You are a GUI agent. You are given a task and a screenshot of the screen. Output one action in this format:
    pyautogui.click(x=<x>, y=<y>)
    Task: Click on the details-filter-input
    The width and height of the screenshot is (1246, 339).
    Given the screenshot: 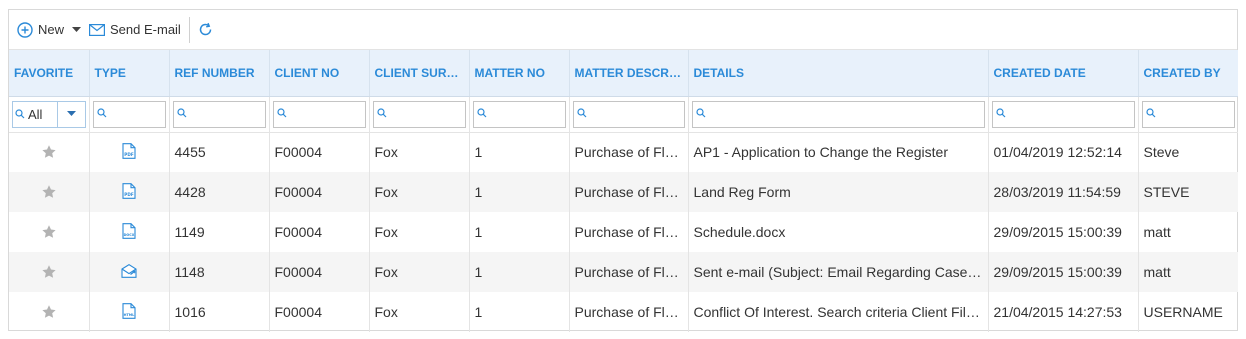 What is the action you would take?
    pyautogui.click(x=838, y=114)
    